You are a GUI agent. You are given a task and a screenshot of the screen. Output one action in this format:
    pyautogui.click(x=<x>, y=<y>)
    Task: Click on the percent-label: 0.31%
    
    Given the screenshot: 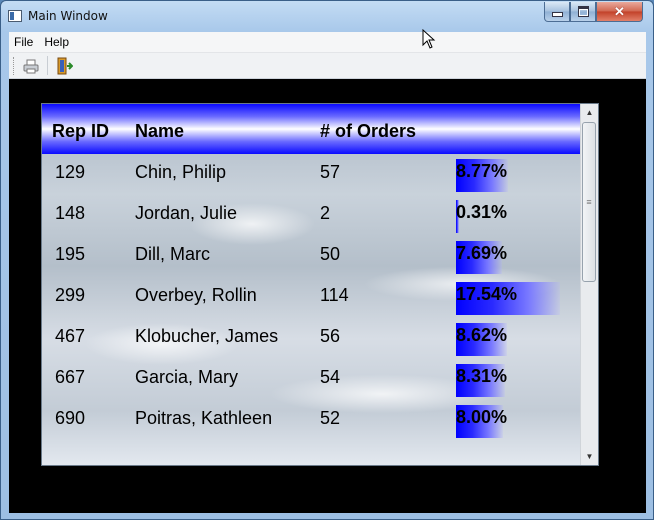 What is the action you would take?
    pyautogui.click(x=482, y=212)
    